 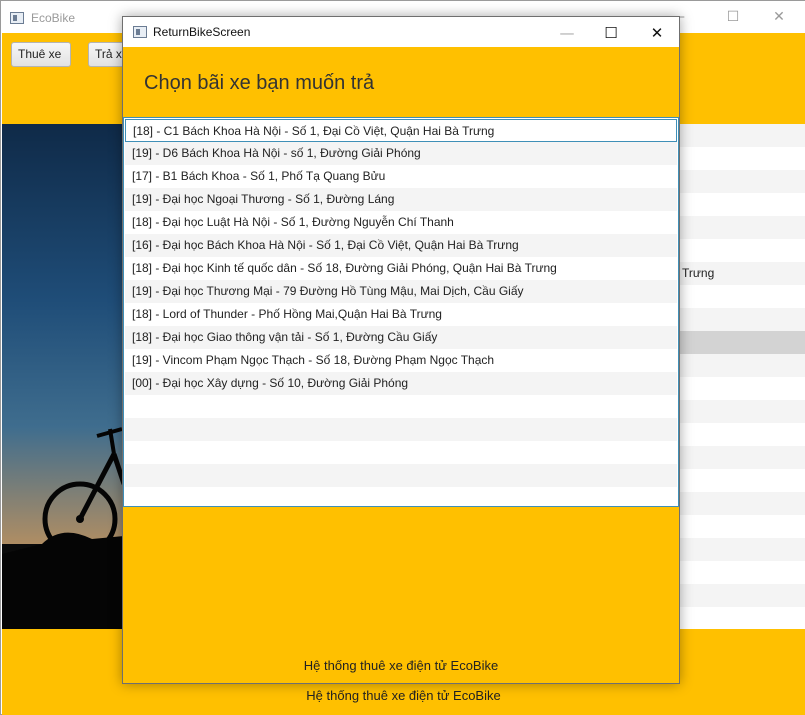 What do you see at coordinates (202, 32) in the screenshot?
I see `dialog-title: ReturnBikeScreen` at bounding box center [202, 32].